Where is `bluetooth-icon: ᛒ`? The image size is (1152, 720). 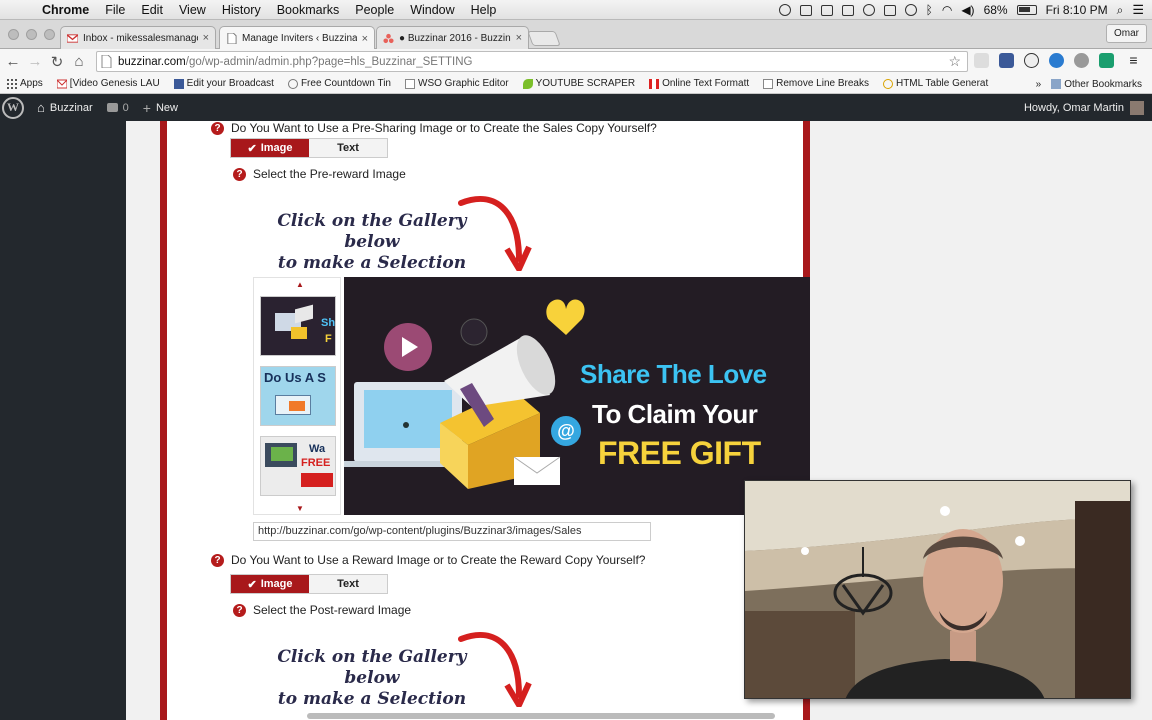
bluetooth-icon: ᛒ is located at coordinates (929, 10).